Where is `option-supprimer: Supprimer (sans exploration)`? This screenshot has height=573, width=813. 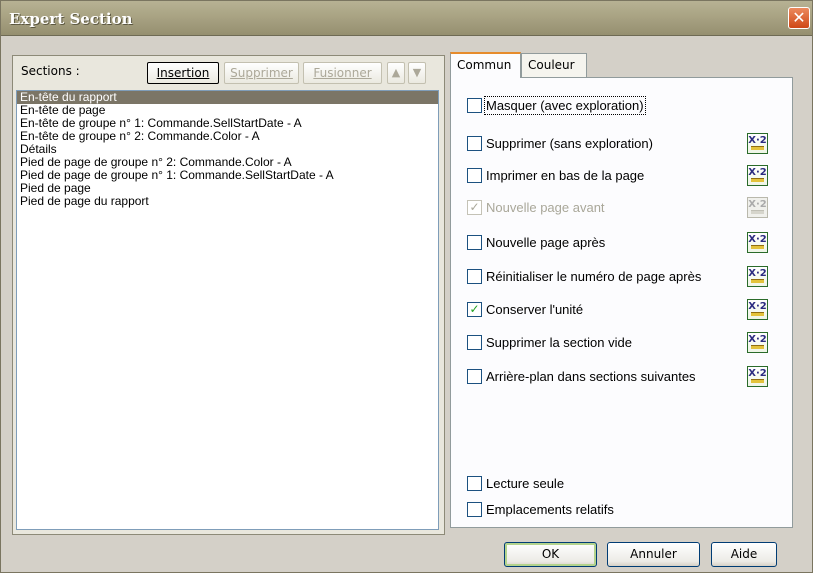
option-supprimer: Supprimer (sans exploration) is located at coordinates (560, 143).